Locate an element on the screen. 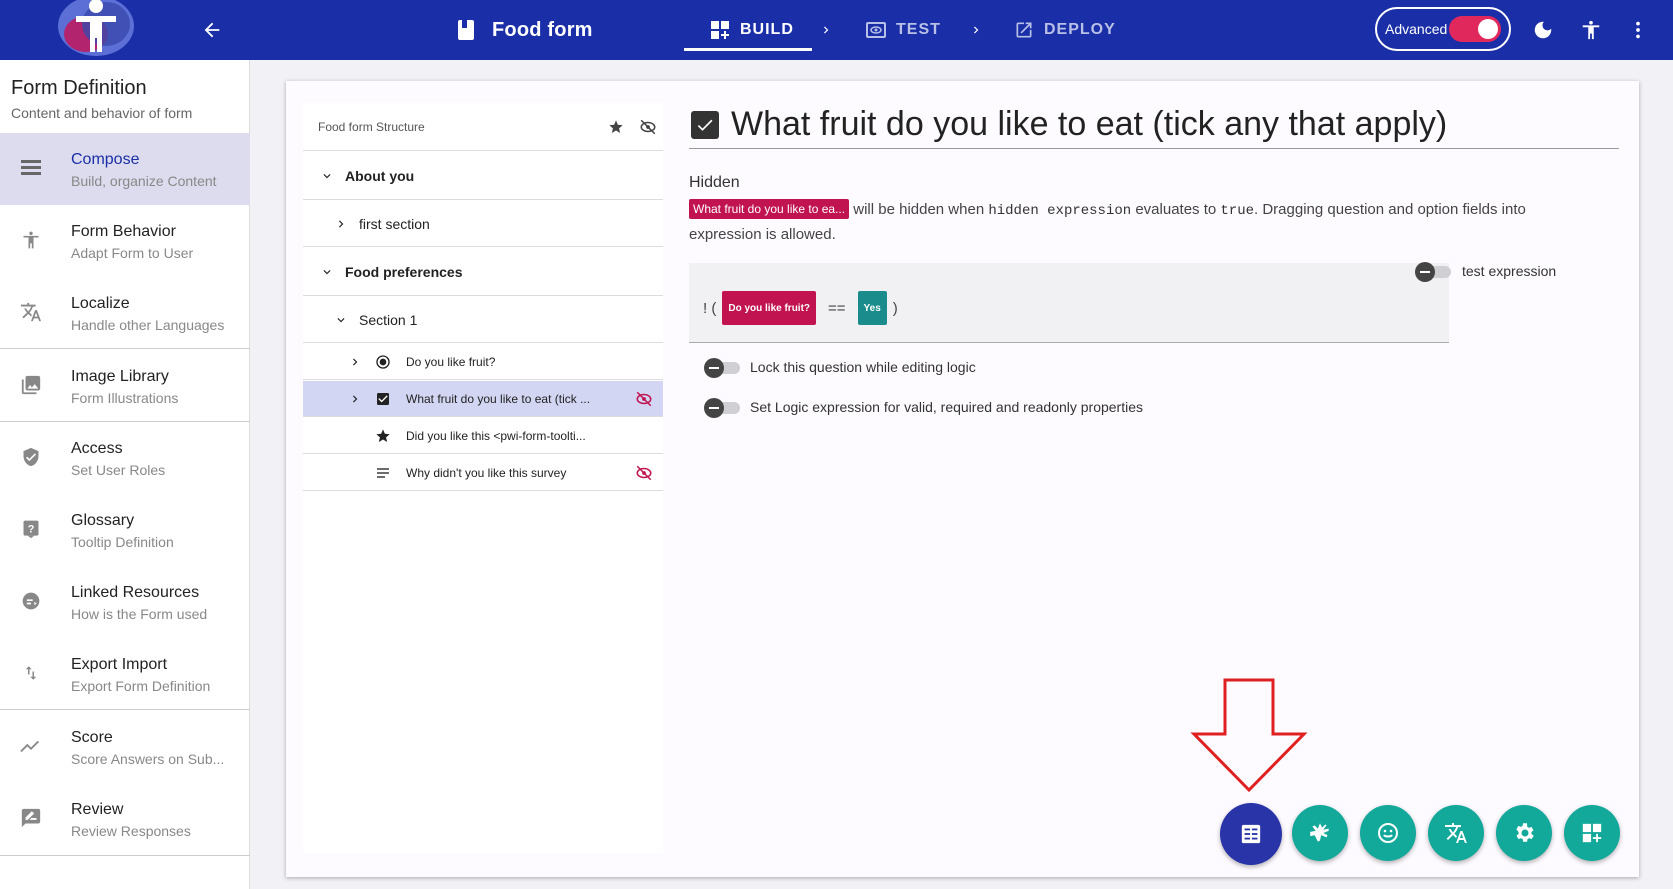  app-logo is located at coordinates (96, 30).